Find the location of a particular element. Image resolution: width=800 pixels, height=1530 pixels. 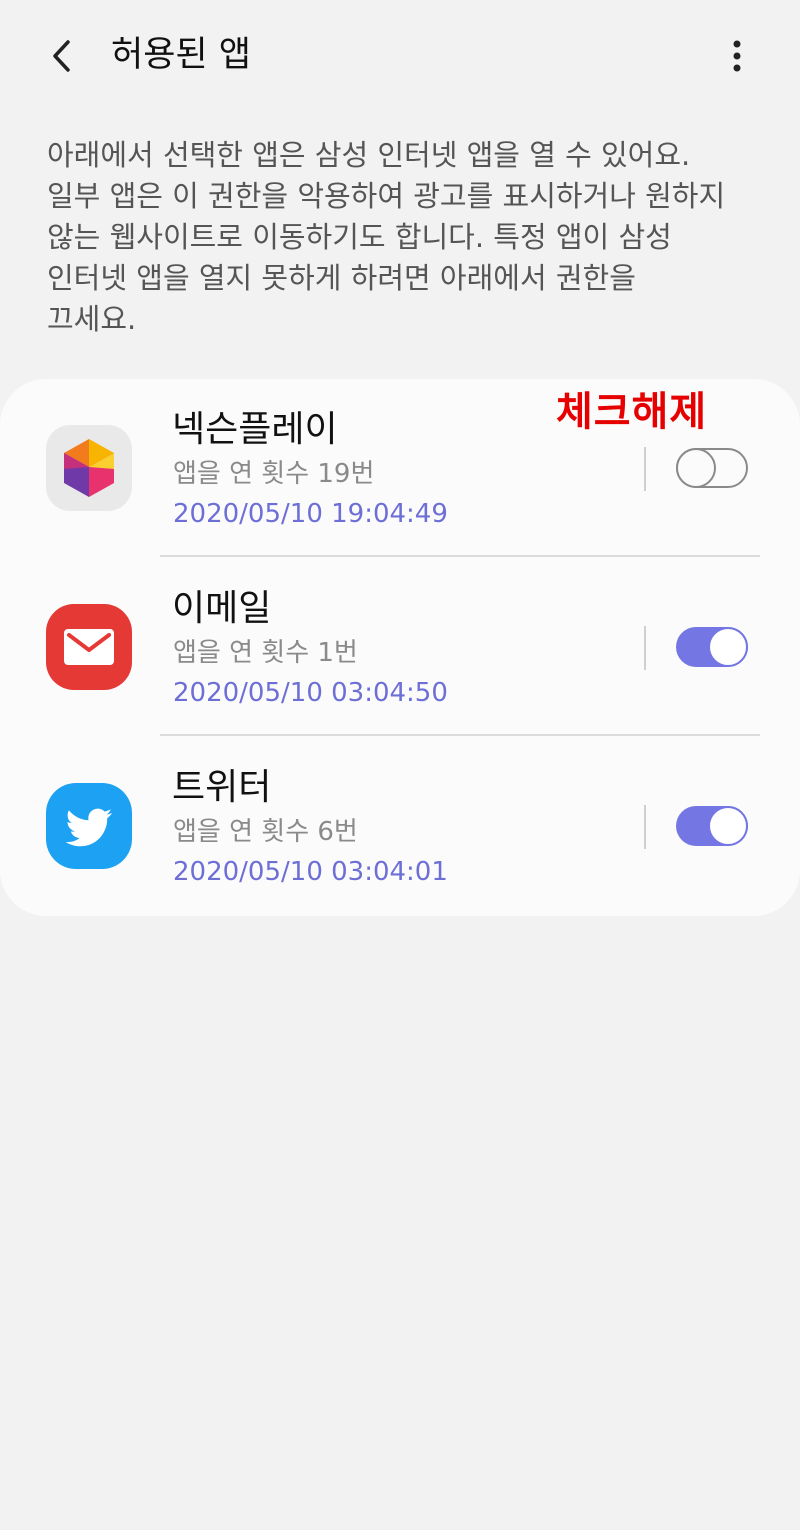

back-button is located at coordinates (62, 56).